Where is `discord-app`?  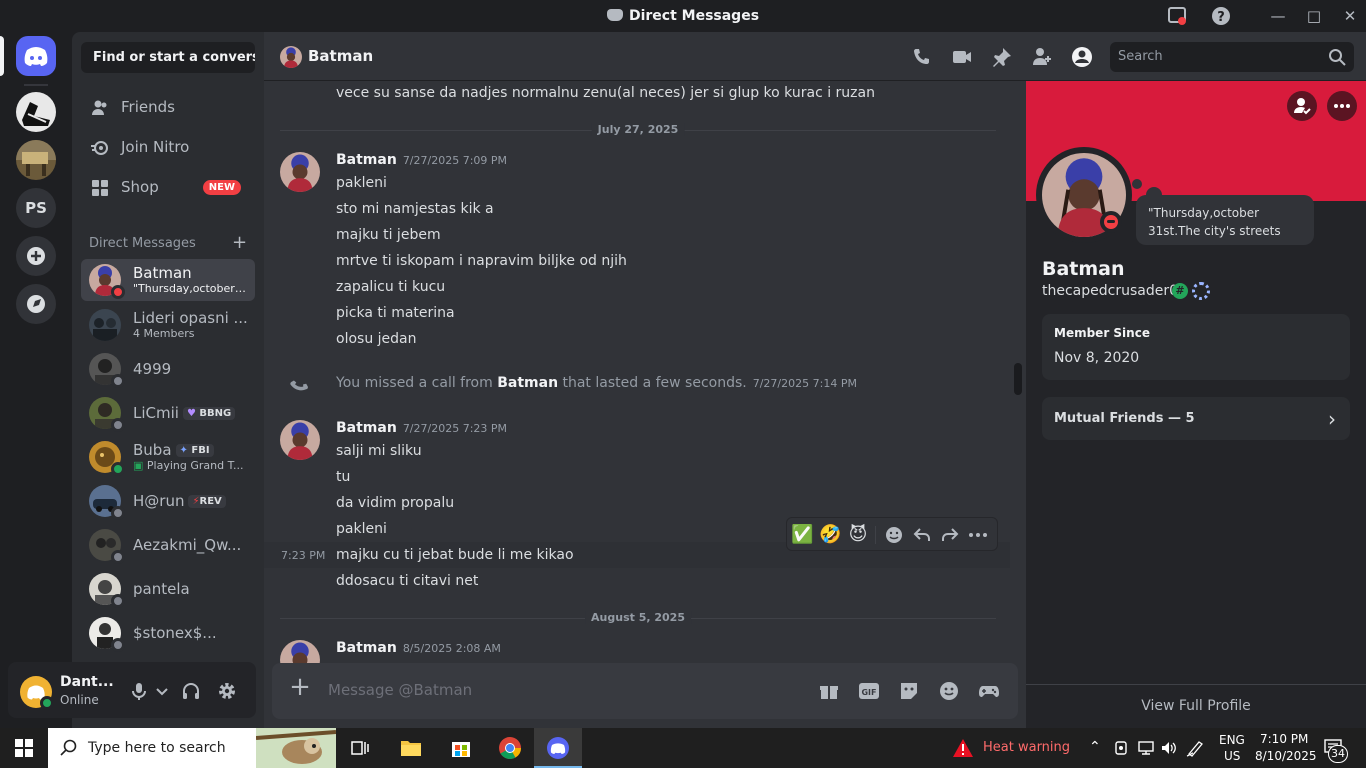 discord-app is located at coordinates (558, 748).